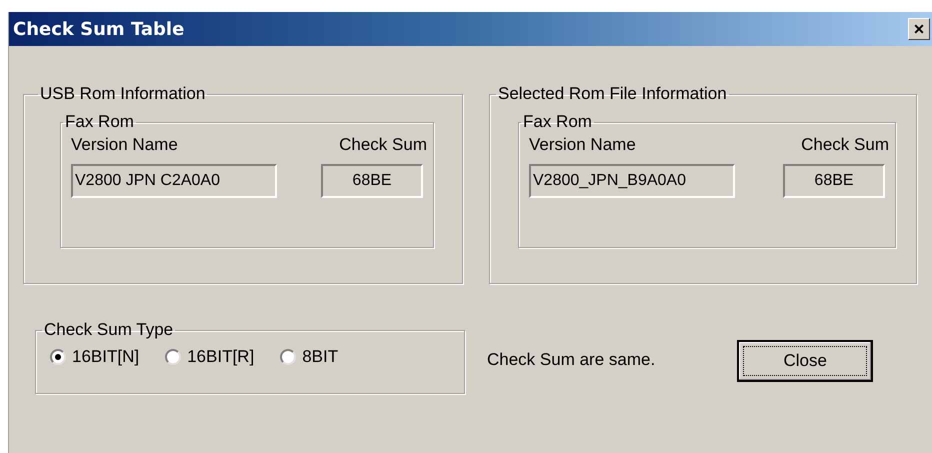  I want to click on radio-option: 8BIT, so click(309, 357).